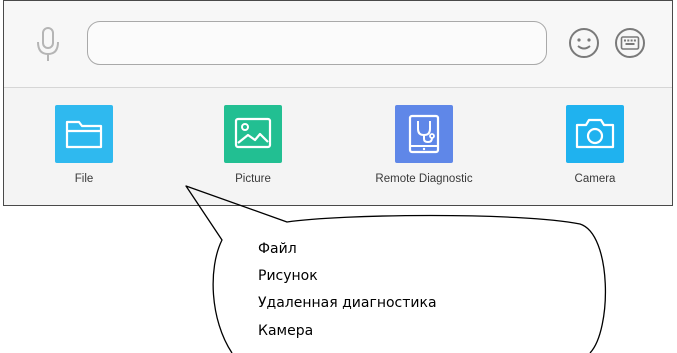 Image resolution: width=677 pixels, height=353 pixels. What do you see at coordinates (48, 45) in the screenshot?
I see `microphone-icon` at bounding box center [48, 45].